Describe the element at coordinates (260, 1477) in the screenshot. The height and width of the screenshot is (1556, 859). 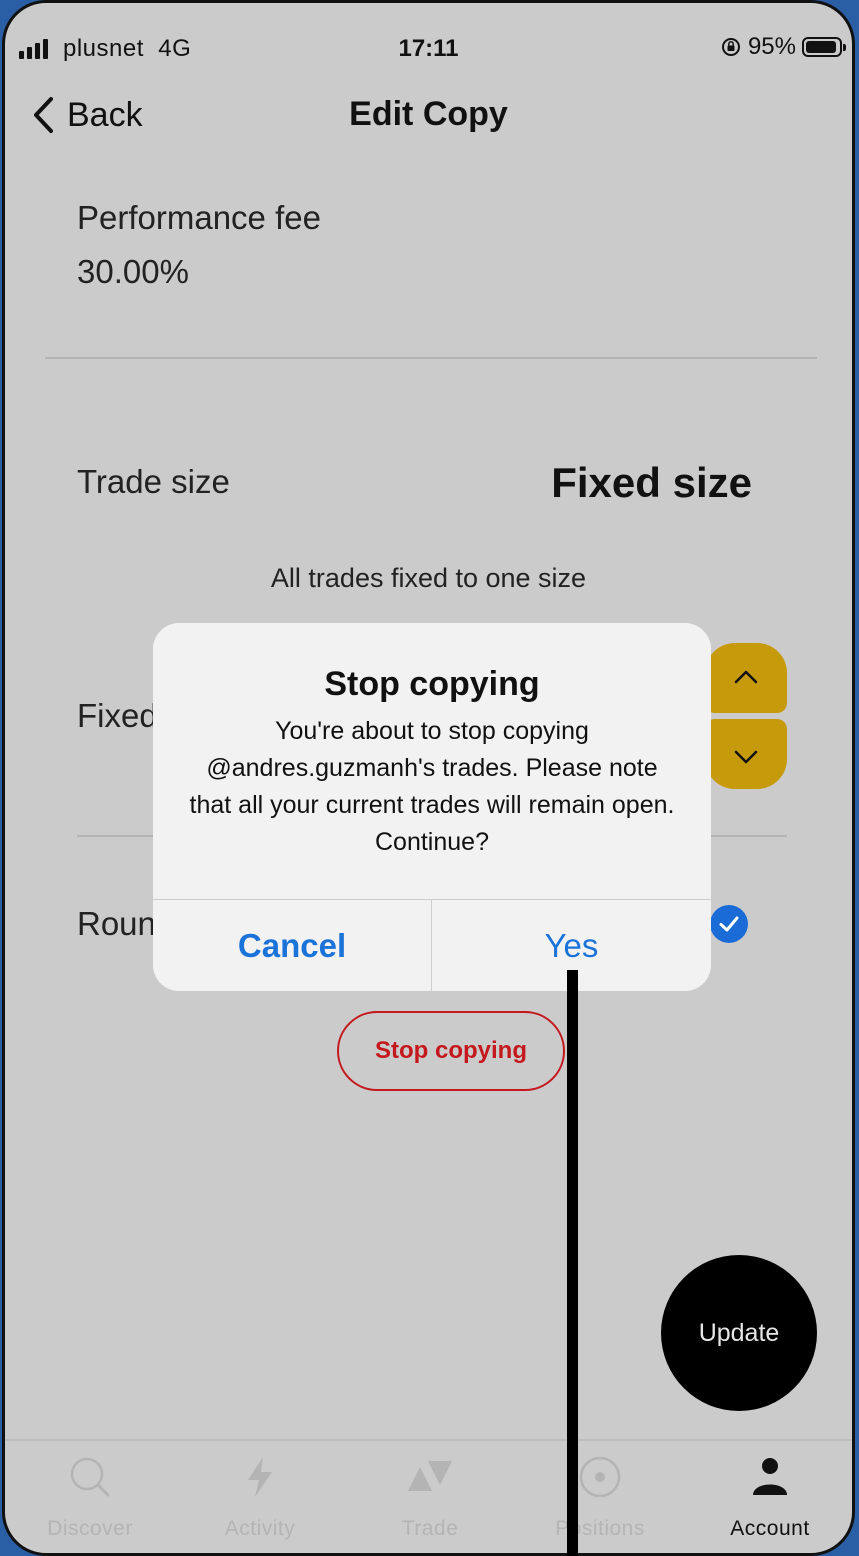
I see `lightning-icon` at that location.